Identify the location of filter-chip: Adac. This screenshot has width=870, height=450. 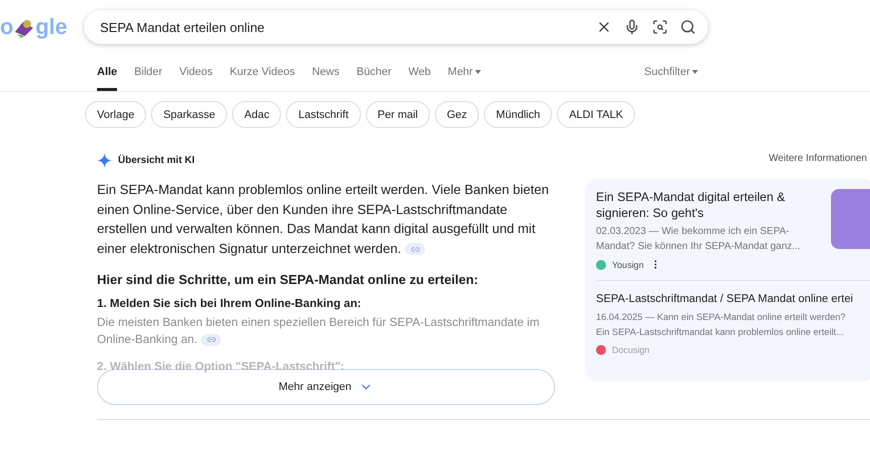
(257, 114).